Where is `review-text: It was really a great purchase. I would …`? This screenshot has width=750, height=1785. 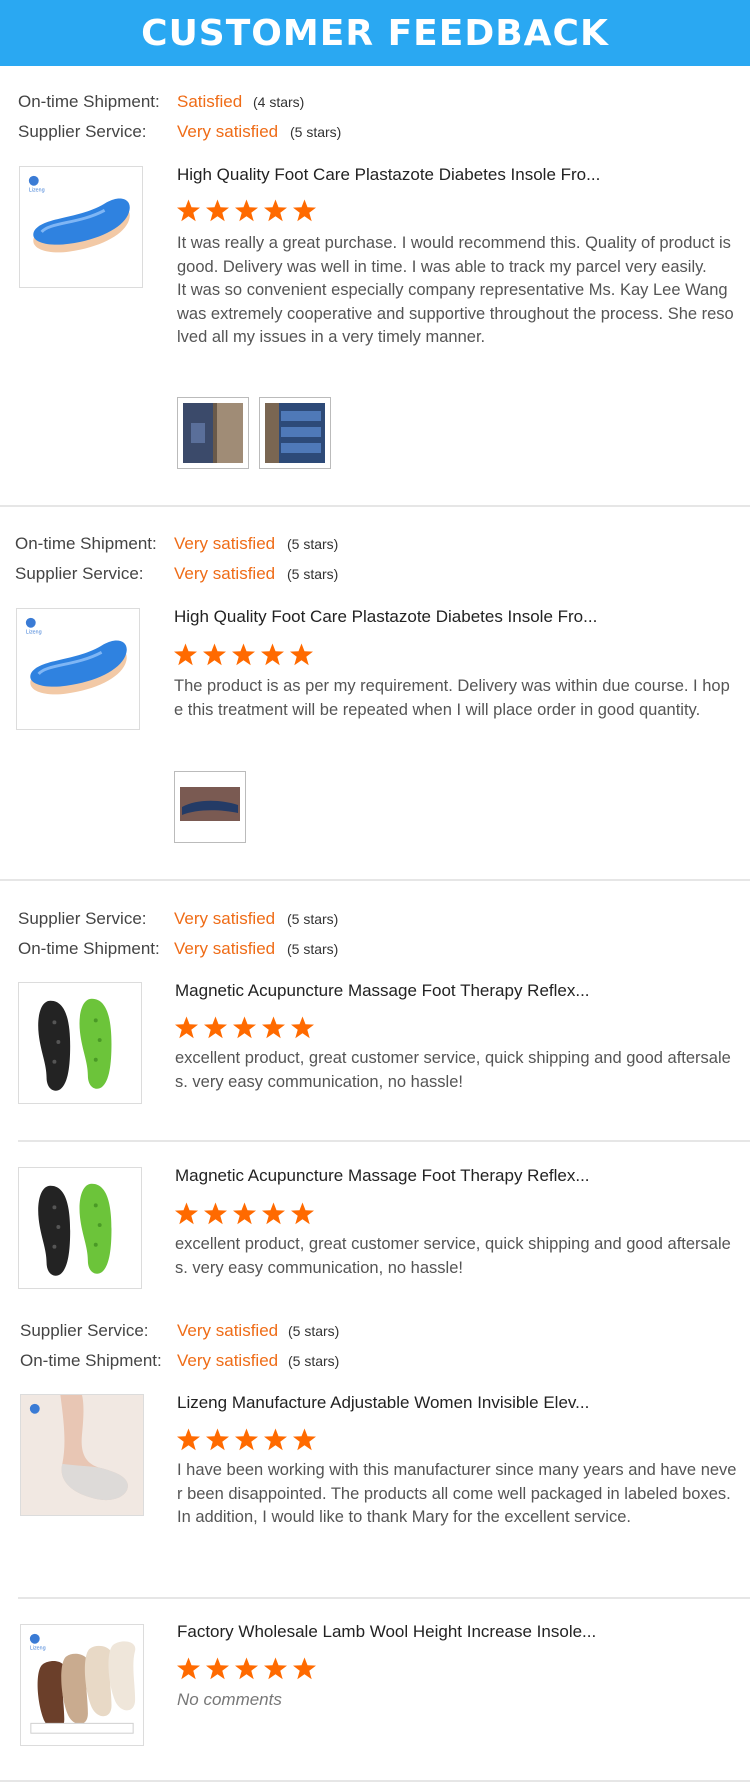 review-text: It was really a great purchase. I would … is located at coordinates (457, 291).